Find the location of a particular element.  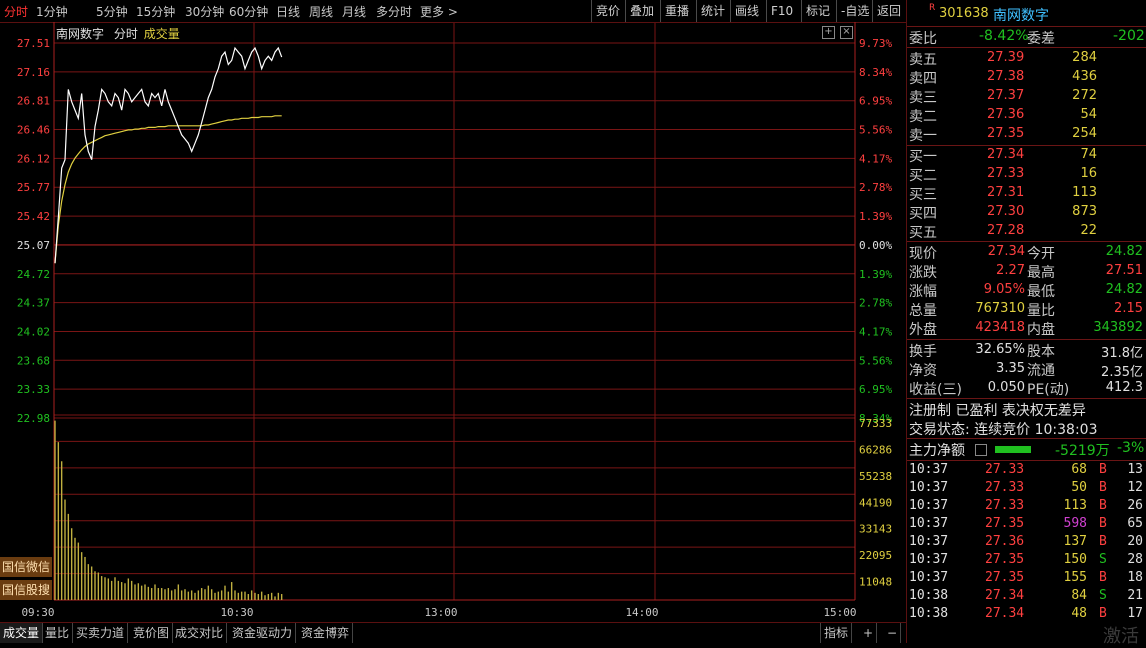

level-label: 卖五 is located at coordinates (923, 60).